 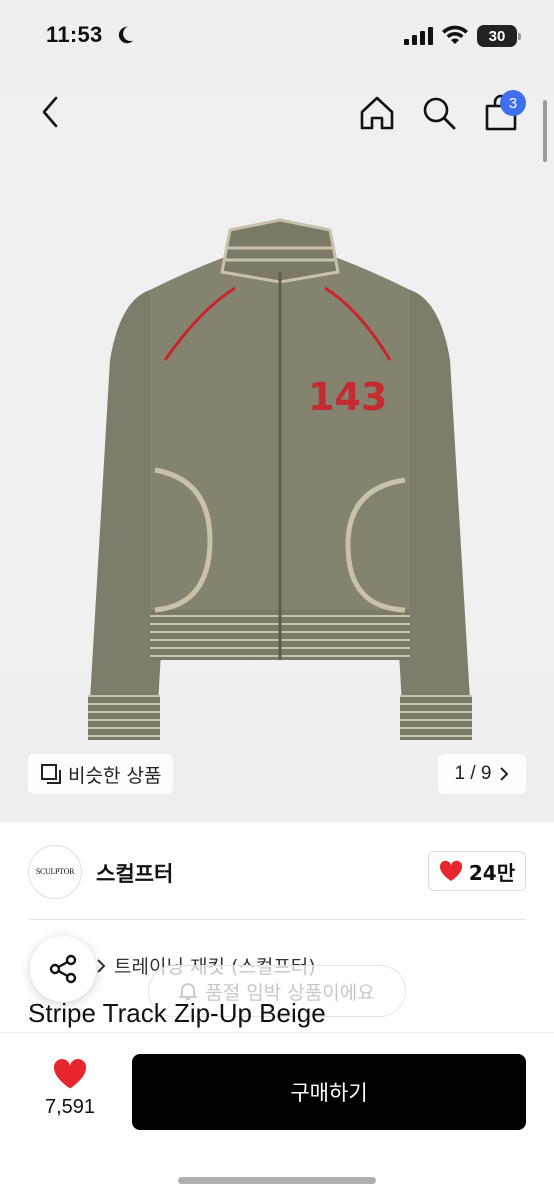 I want to click on search-icon, so click(x=439, y=113).